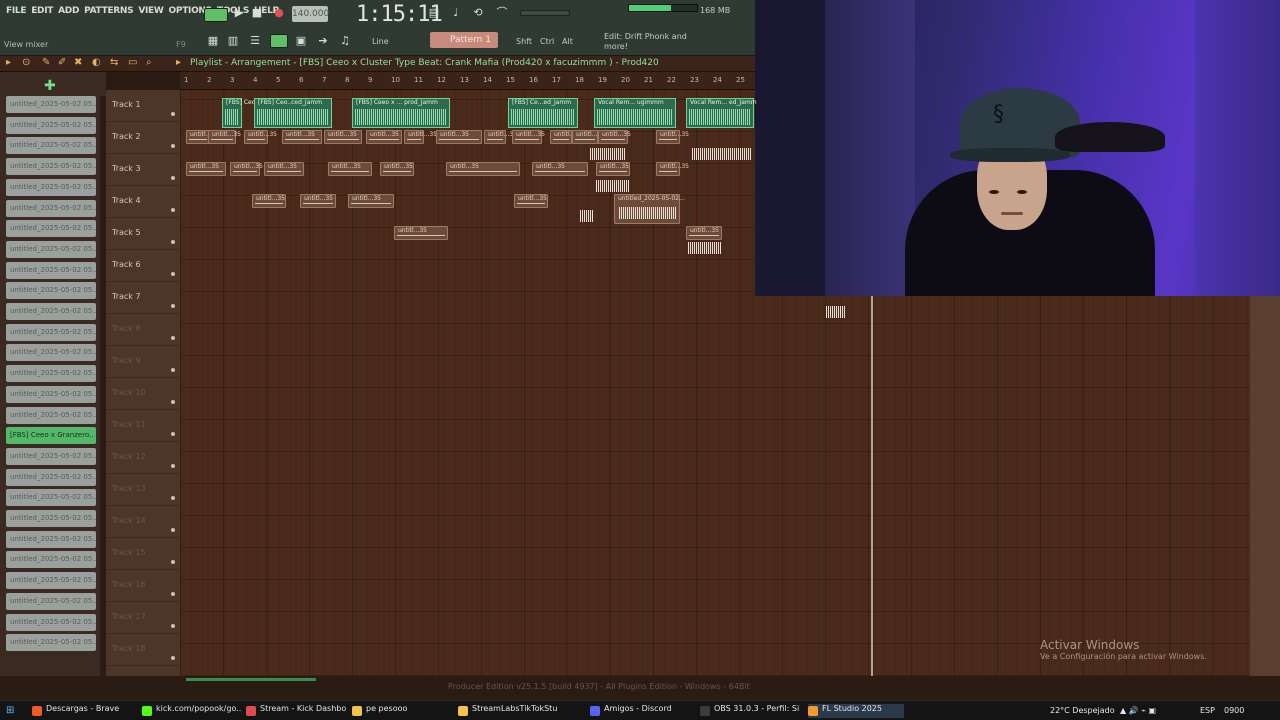  Describe the element at coordinates (143, 138) in the screenshot. I see `track-header: Track 2` at that location.